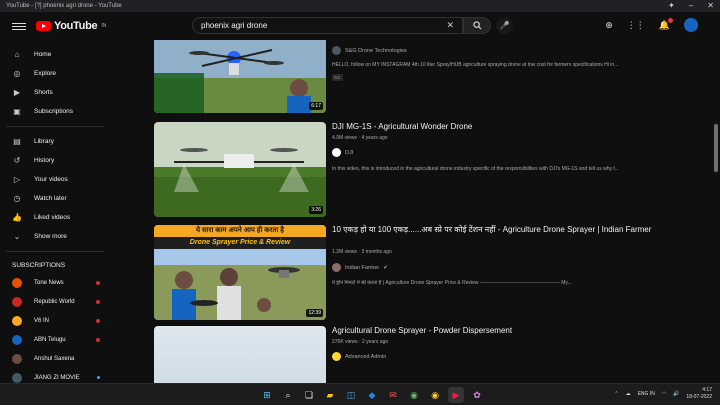 Image resolution: width=720 pixels, height=405 pixels. Describe the element at coordinates (39, 265) in the screenshot. I see `subscriptions-heading: SUBSCRIPTIONS` at that location.